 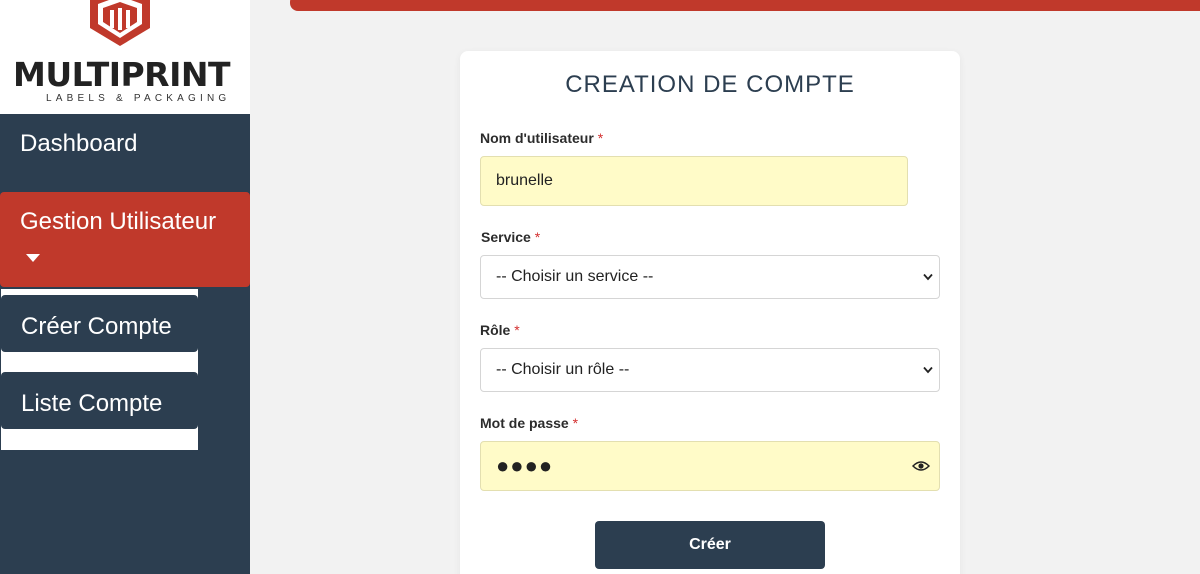 What do you see at coordinates (511, 237) in the screenshot?
I see `service-label: Service *` at bounding box center [511, 237].